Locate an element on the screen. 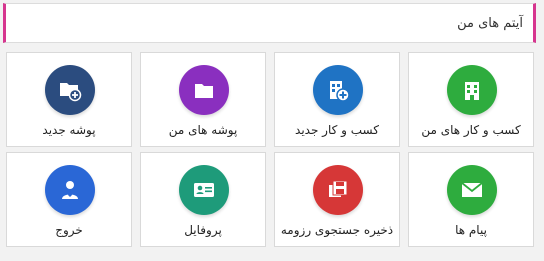 The image size is (544, 261). folder-icon is located at coordinates (204, 90).